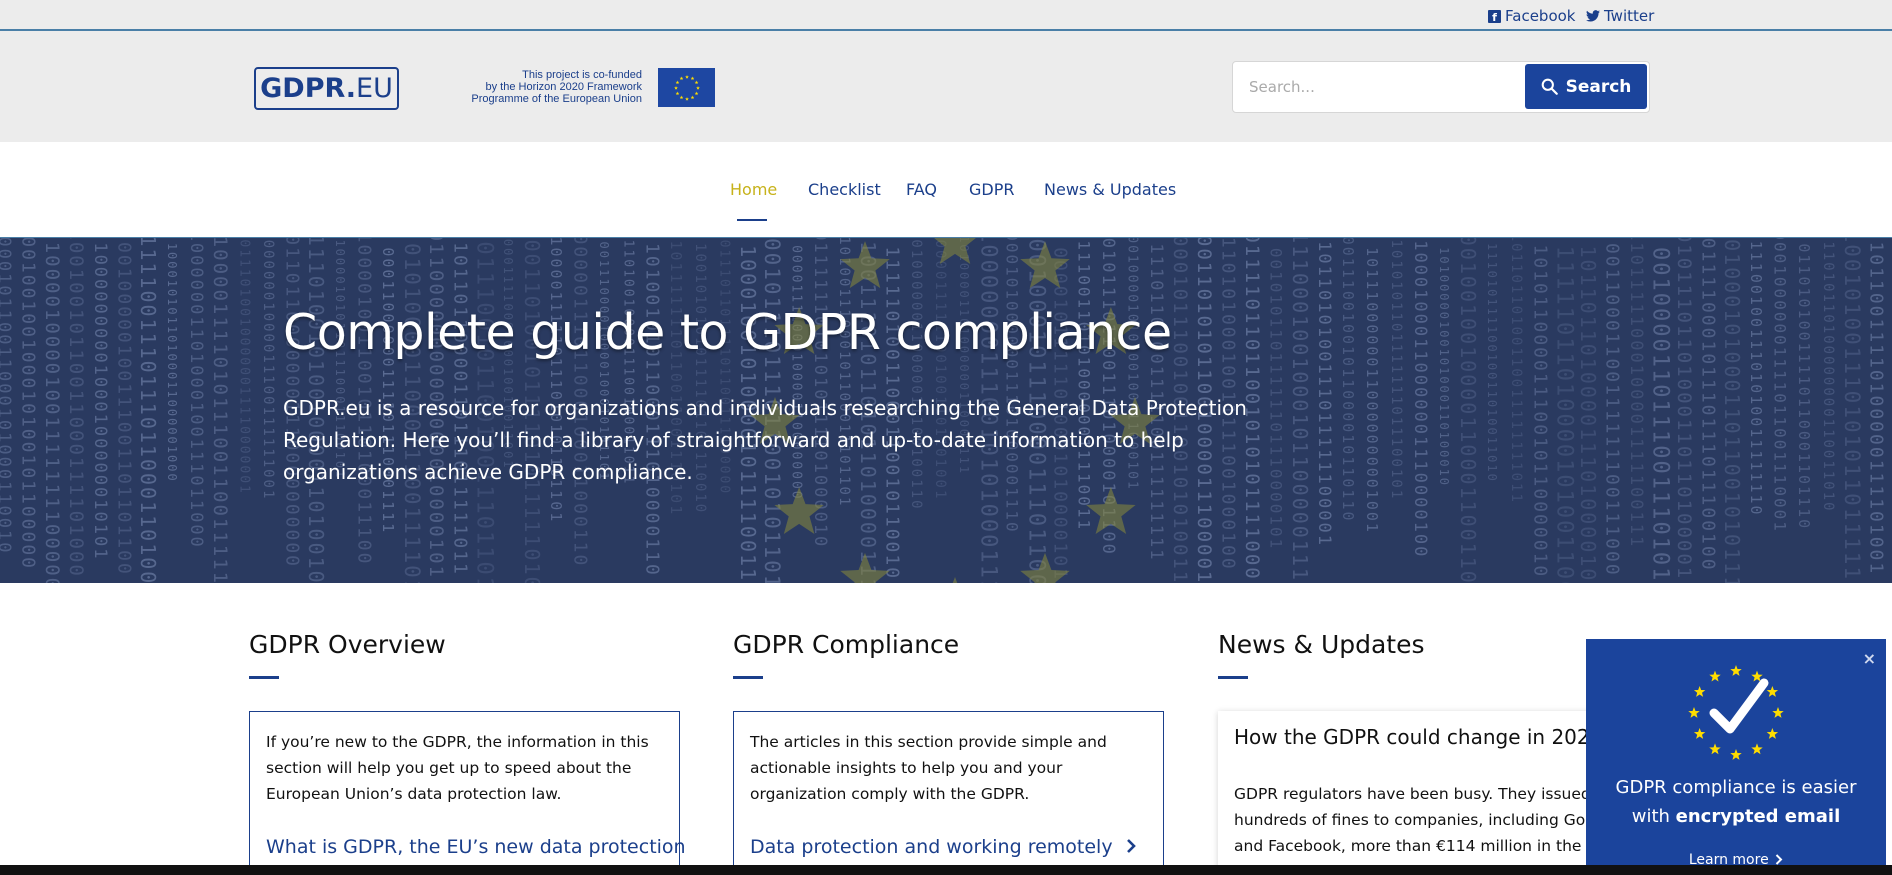 The image size is (1892, 875). I want to click on svg-text: 01011101101000110110100001, so click(1684, 409).